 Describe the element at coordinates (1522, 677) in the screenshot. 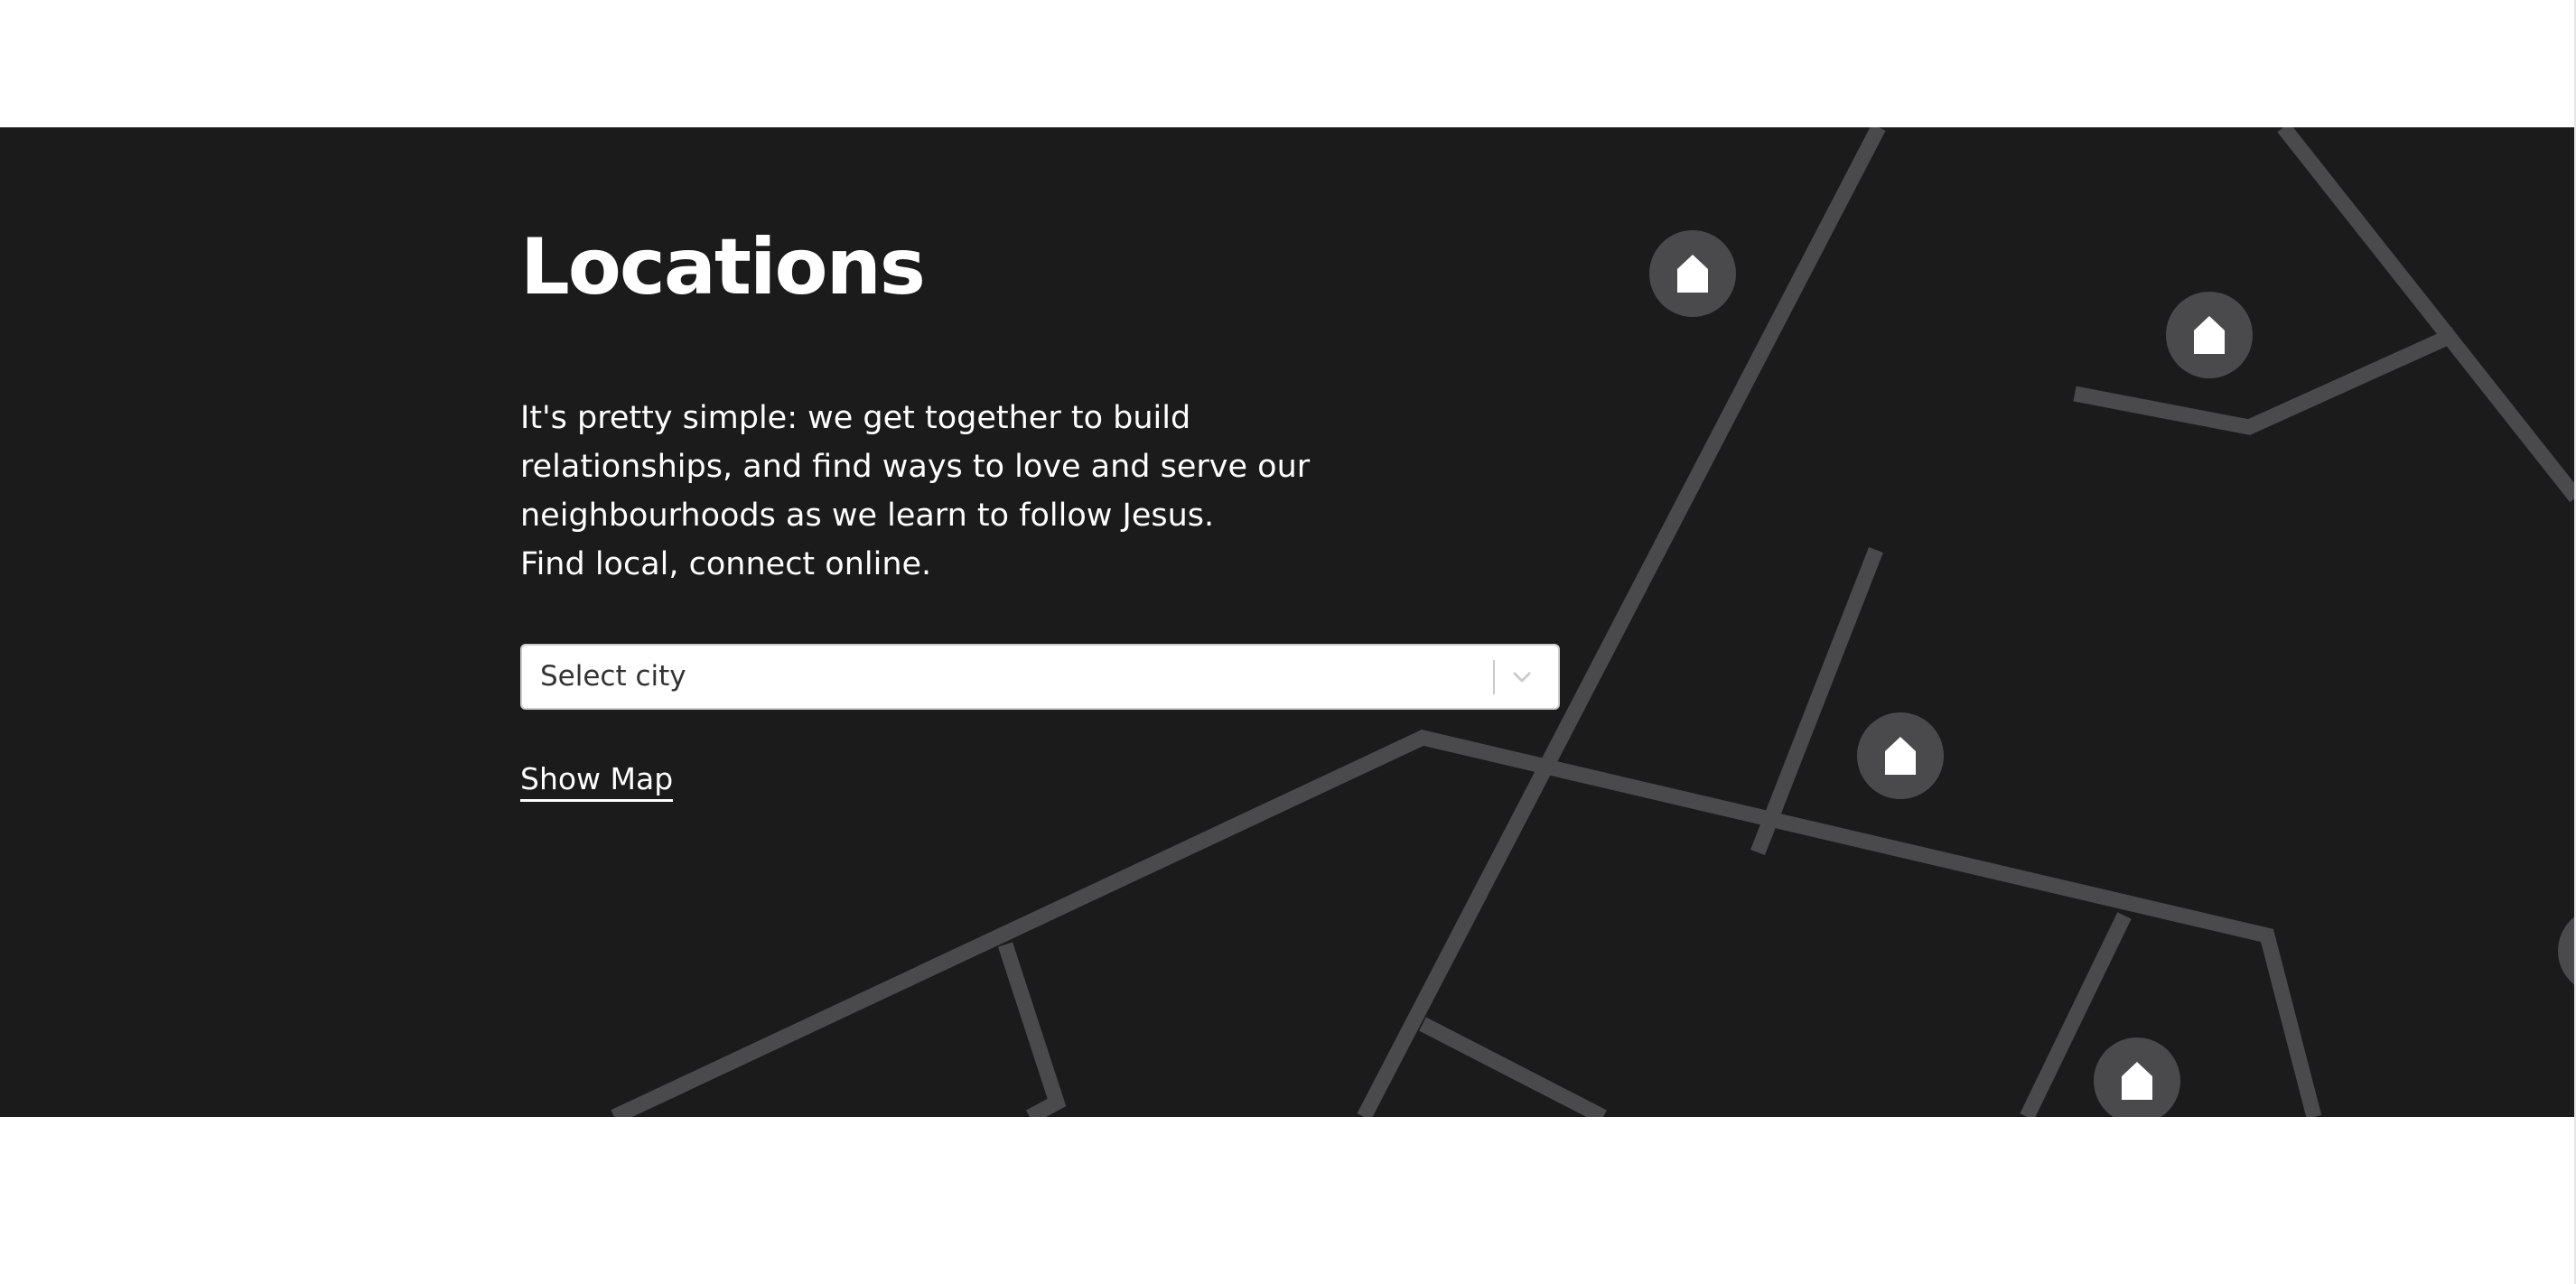

I see `chevron-down-icon` at that location.